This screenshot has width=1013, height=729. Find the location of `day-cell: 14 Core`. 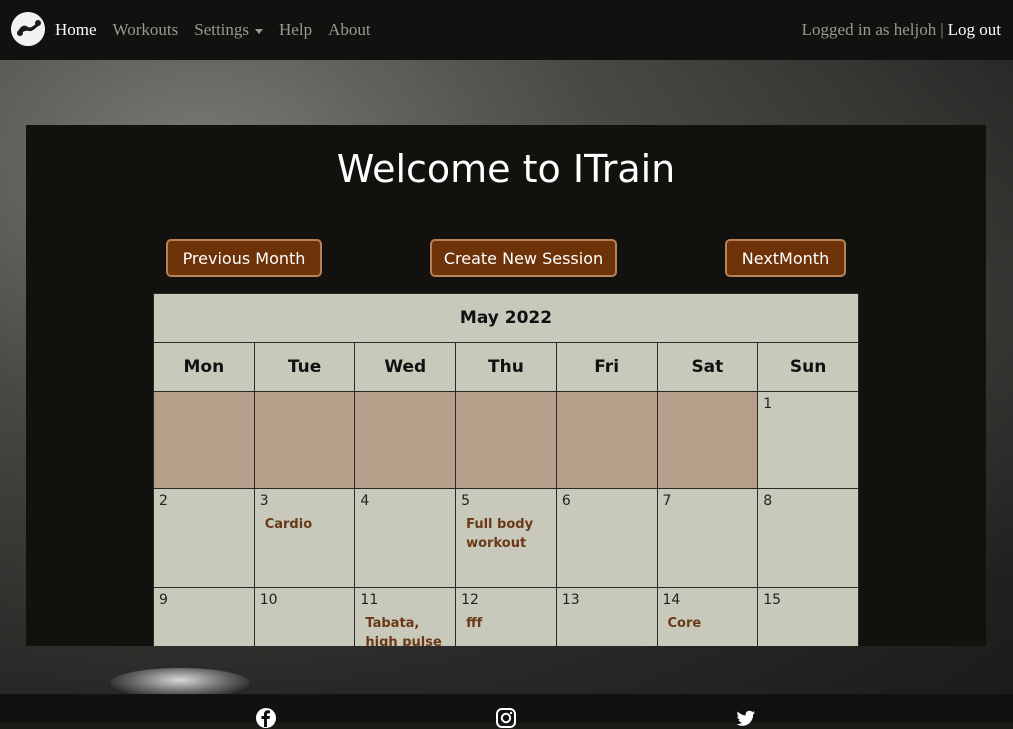

day-cell: 14 Core is located at coordinates (707, 616).